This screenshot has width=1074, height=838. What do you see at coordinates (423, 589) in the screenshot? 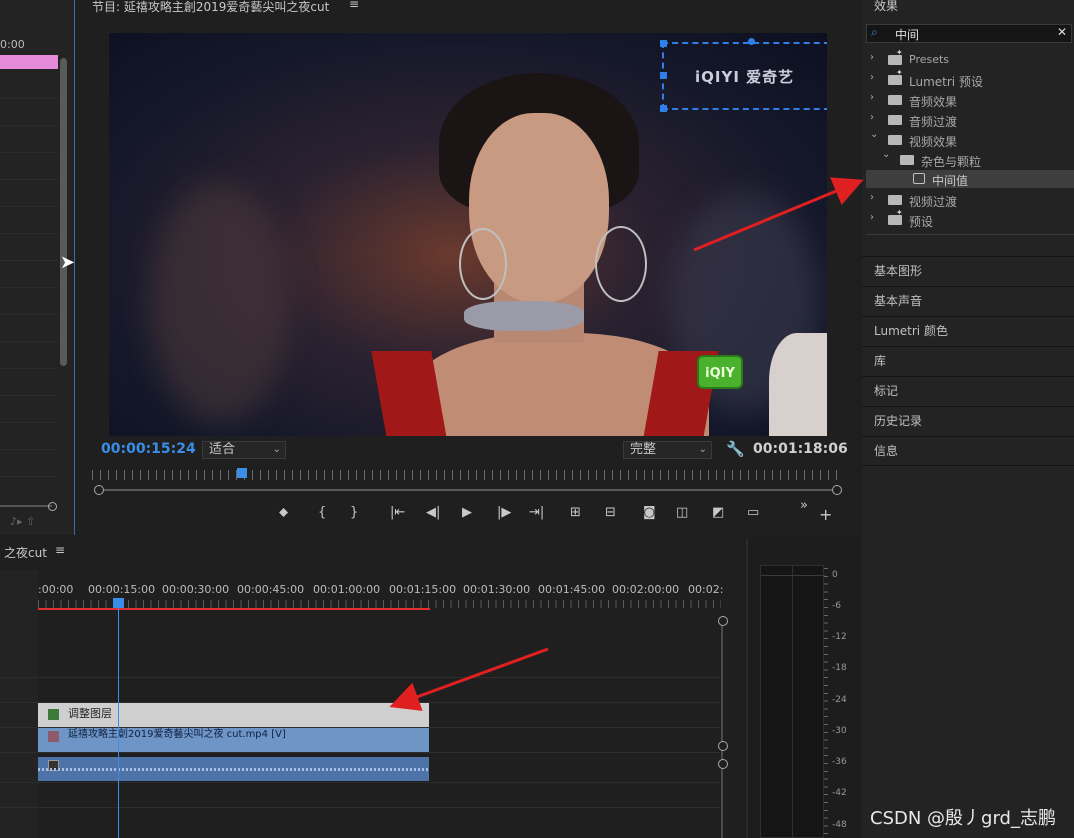
I see `time-label: 00:01:15:00` at bounding box center [423, 589].